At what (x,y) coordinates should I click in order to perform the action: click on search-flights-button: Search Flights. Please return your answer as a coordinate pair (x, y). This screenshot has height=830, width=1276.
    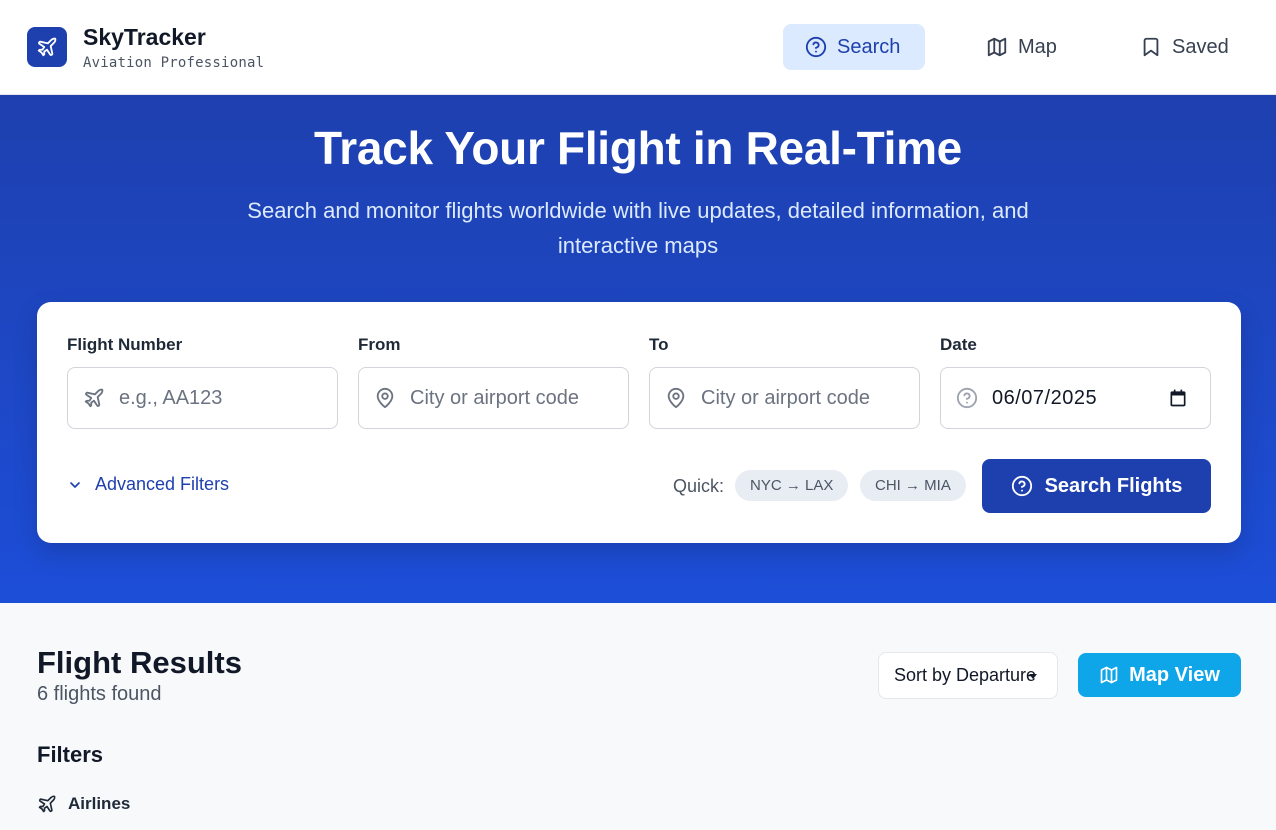
    Looking at the image, I should click on (1096, 486).